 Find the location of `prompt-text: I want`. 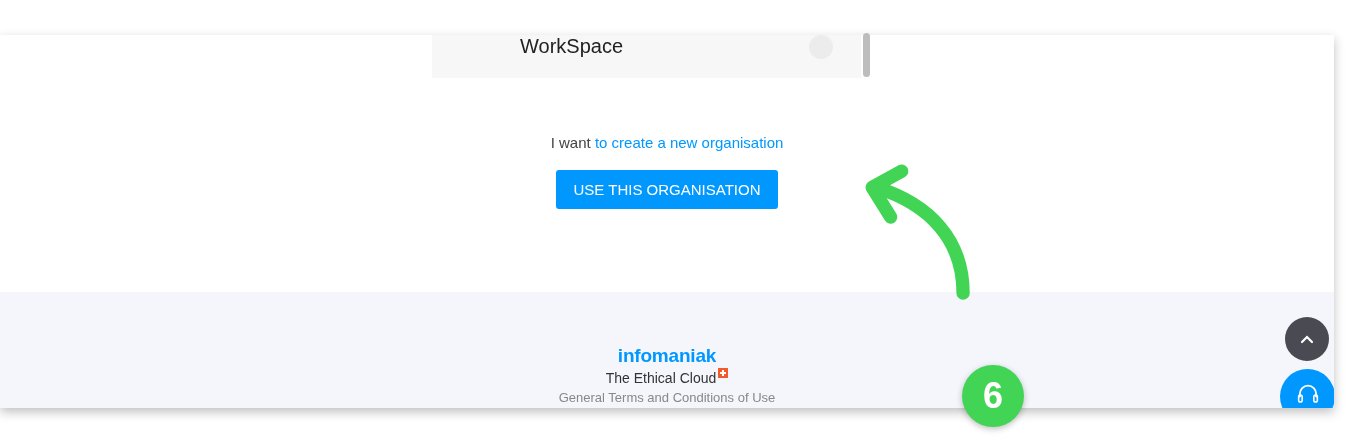

prompt-text: I want is located at coordinates (570, 142).